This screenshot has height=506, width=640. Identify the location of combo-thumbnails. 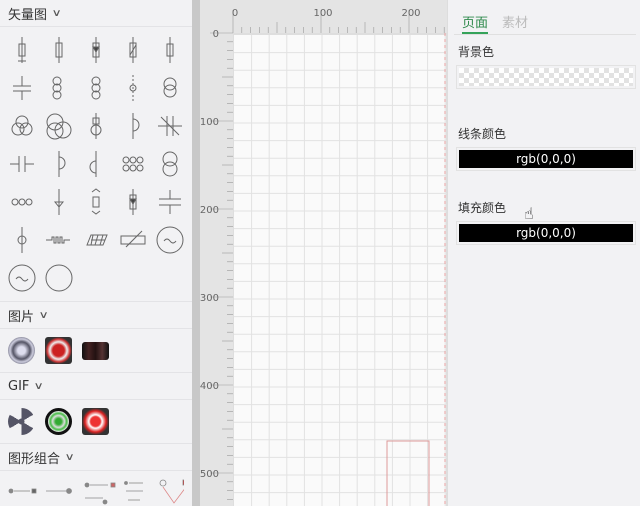
(96, 492).